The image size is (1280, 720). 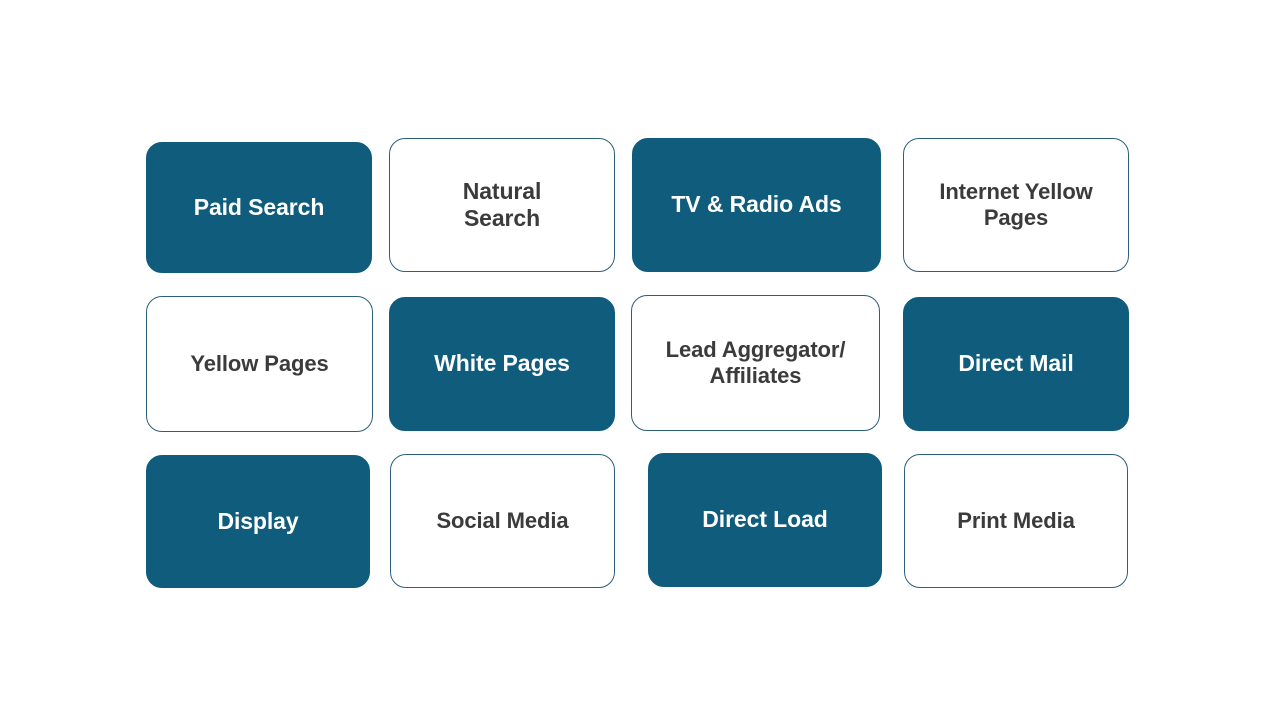 I want to click on tile-label: Internet Yellow Pages, so click(x=1016, y=204).